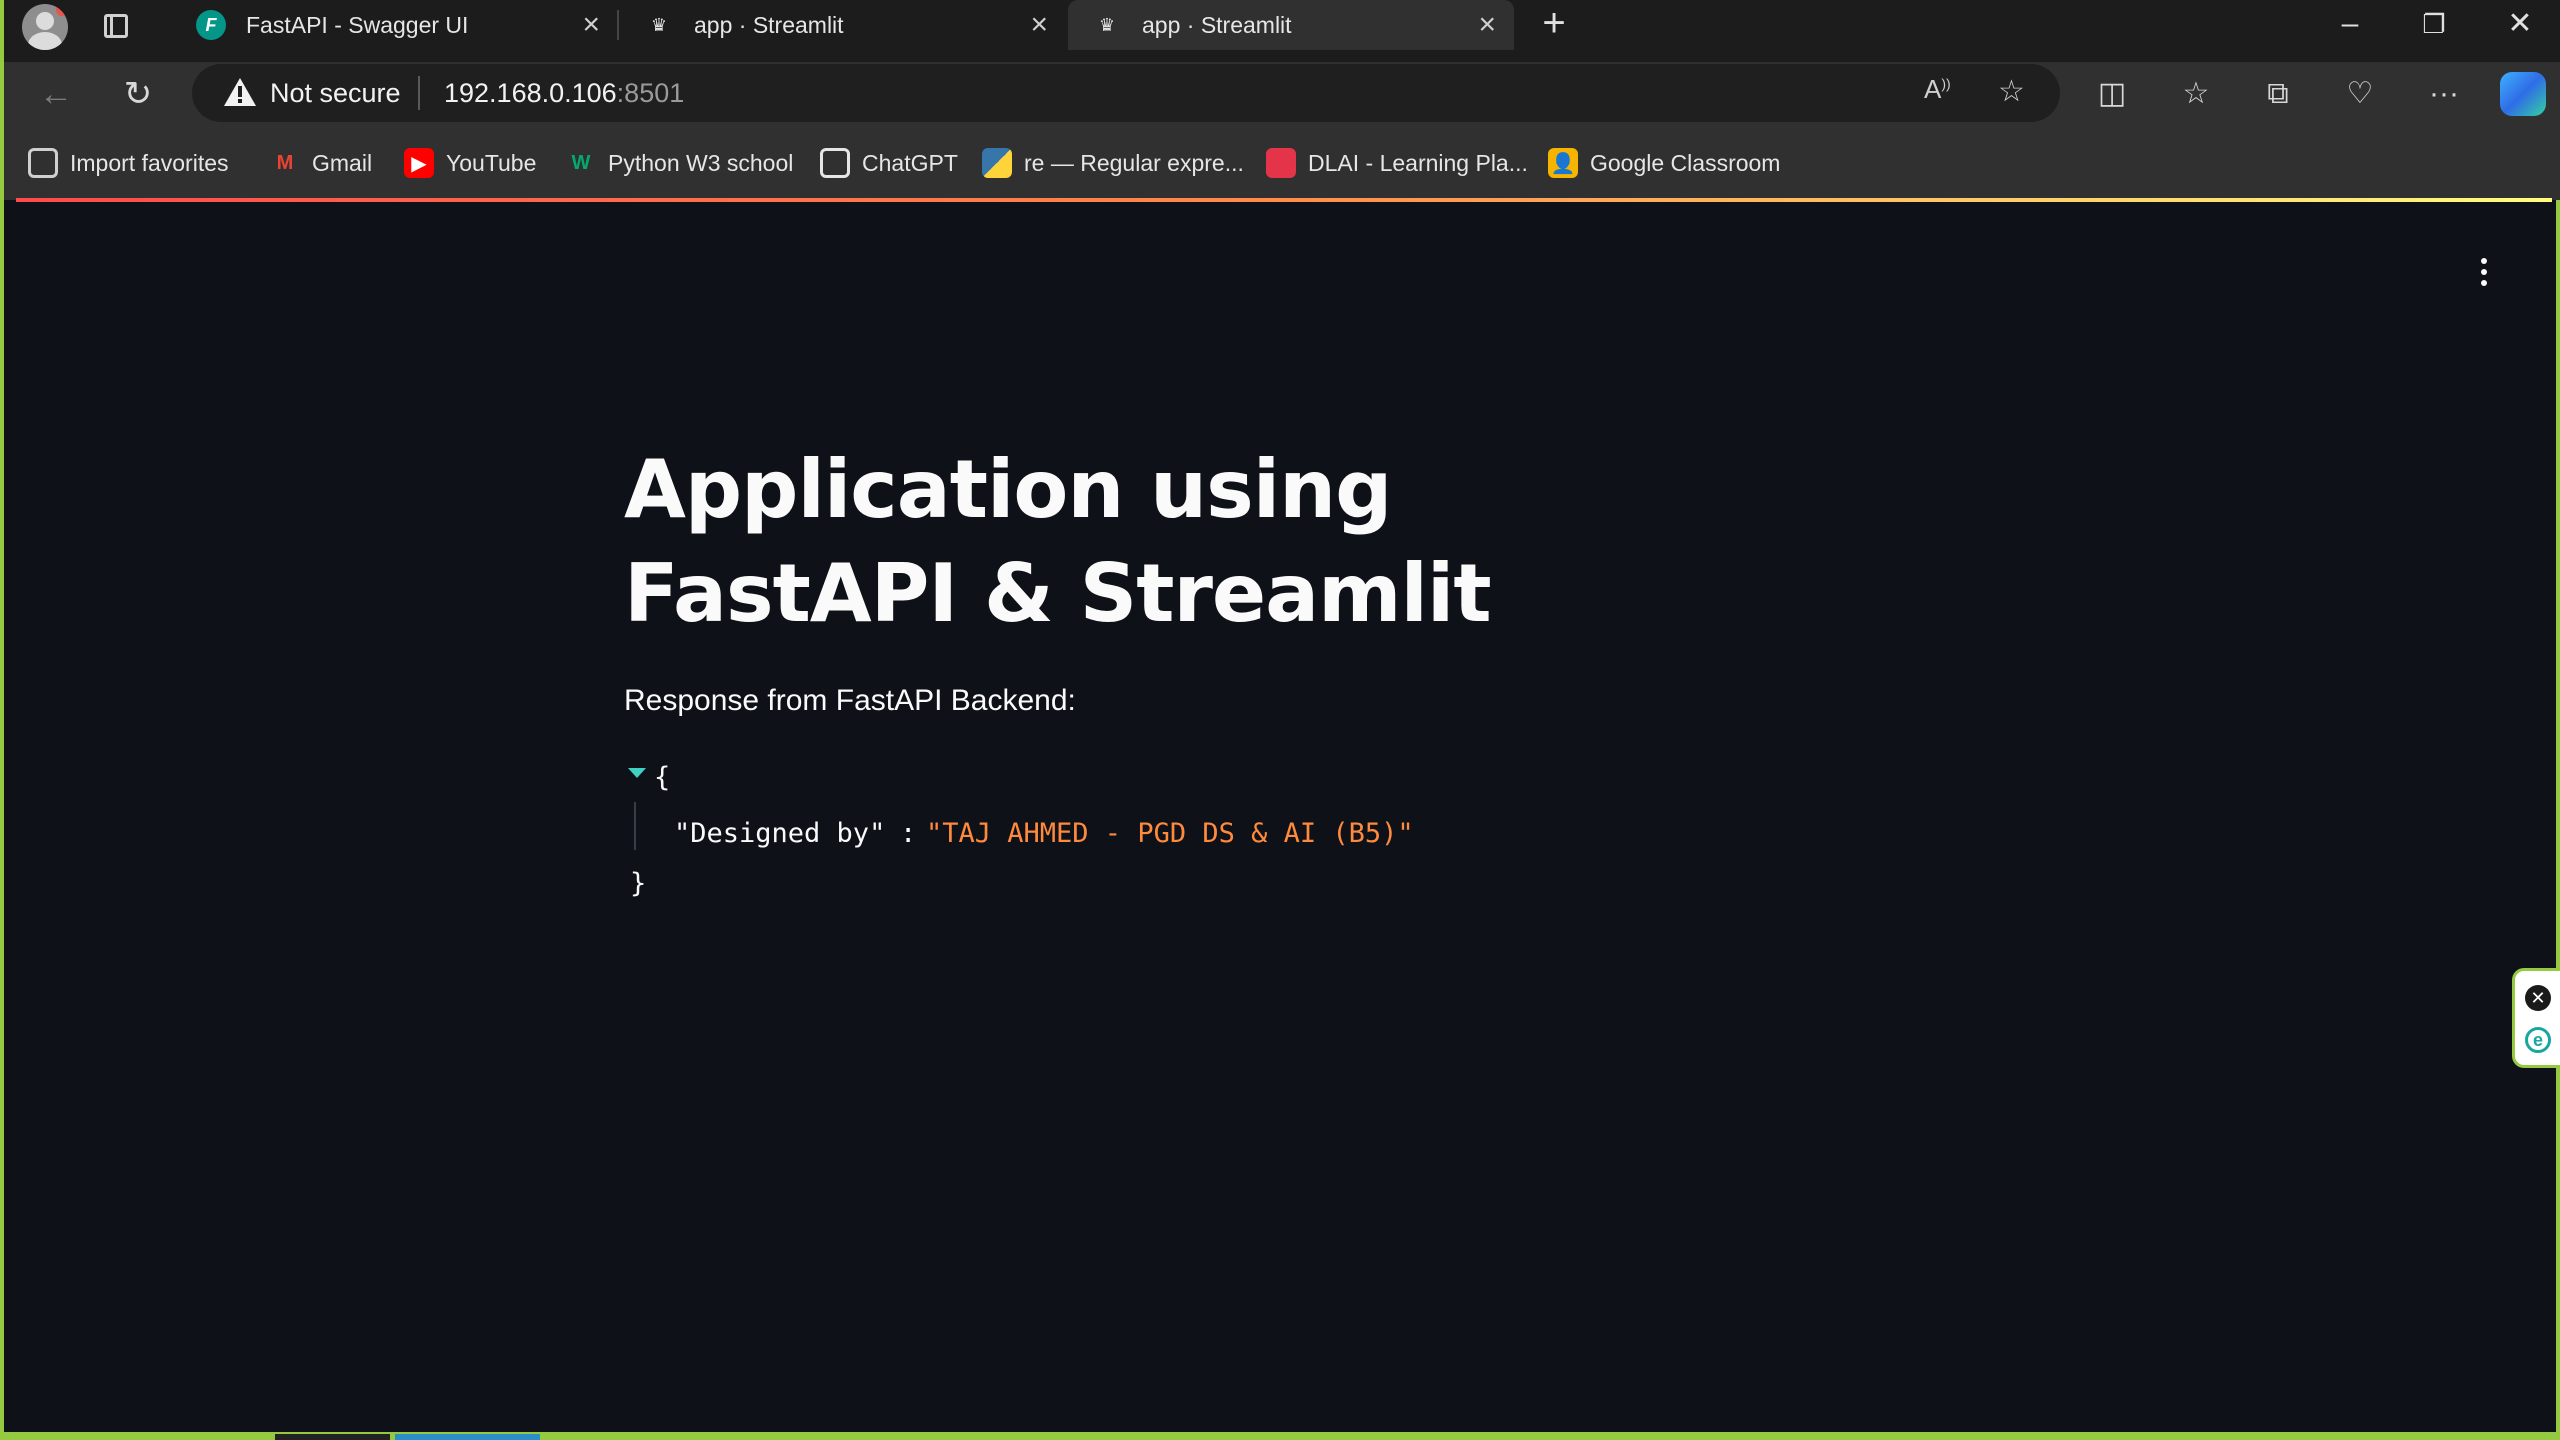  Describe the element at coordinates (2278, 94) in the screenshot. I see `collections-icon: ⧉` at that location.